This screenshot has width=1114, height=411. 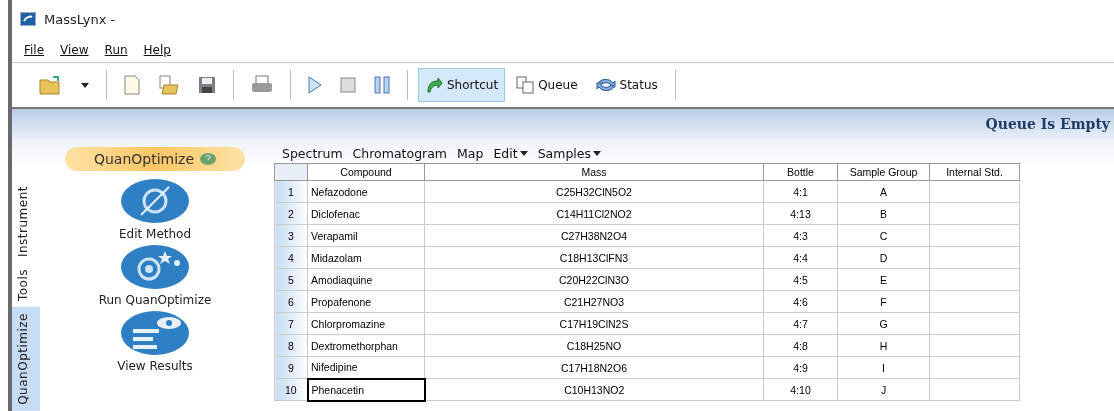 What do you see at coordinates (883, 389) in the screenshot?
I see `table-cell: J` at bounding box center [883, 389].